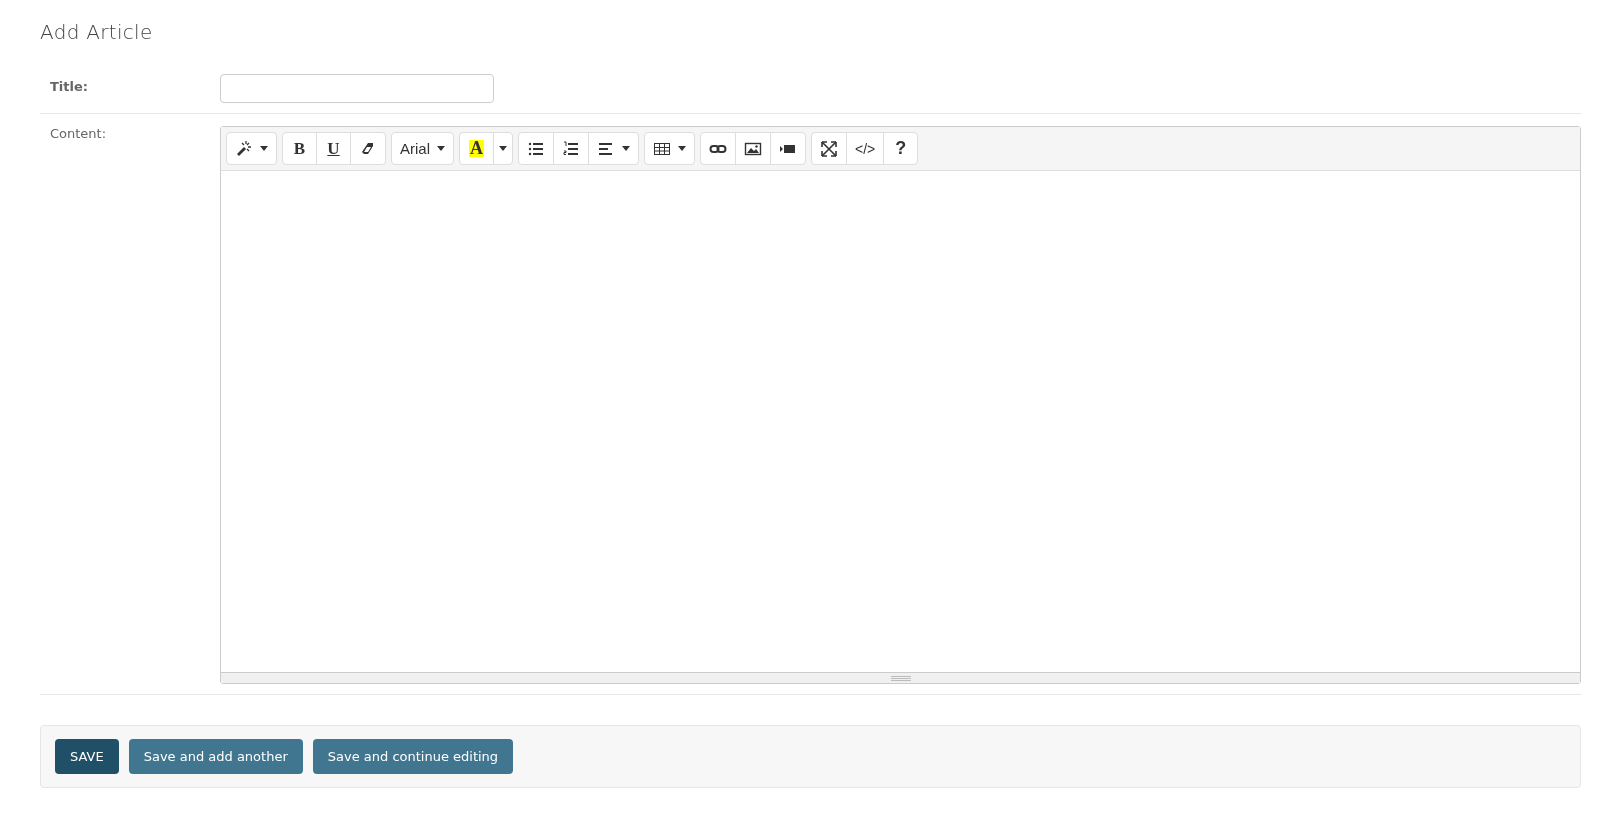 Image resolution: width=1621 pixels, height=823 pixels. Describe the element at coordinates (476, 148) in the screenshot. I see `color-button: A` at that location.